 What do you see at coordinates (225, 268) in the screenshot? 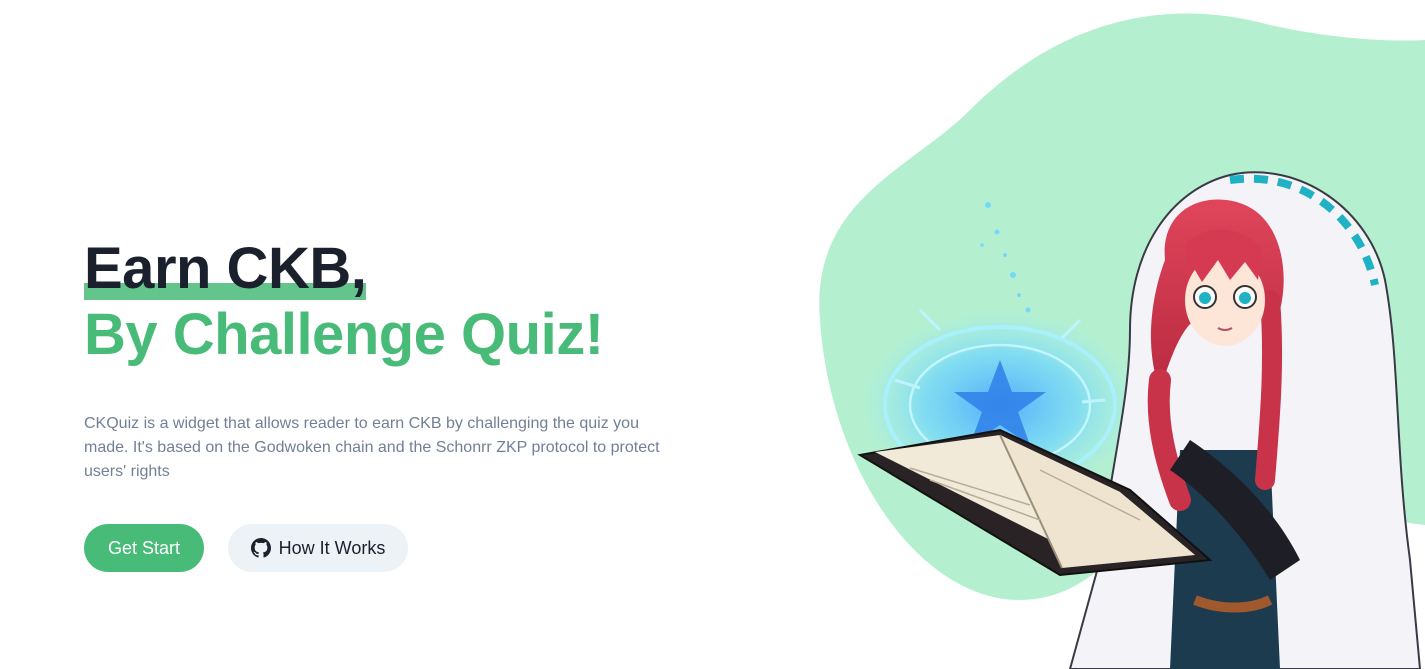
I see `headline-line-1: Earn CKB,` at bounding box center [225, 268].